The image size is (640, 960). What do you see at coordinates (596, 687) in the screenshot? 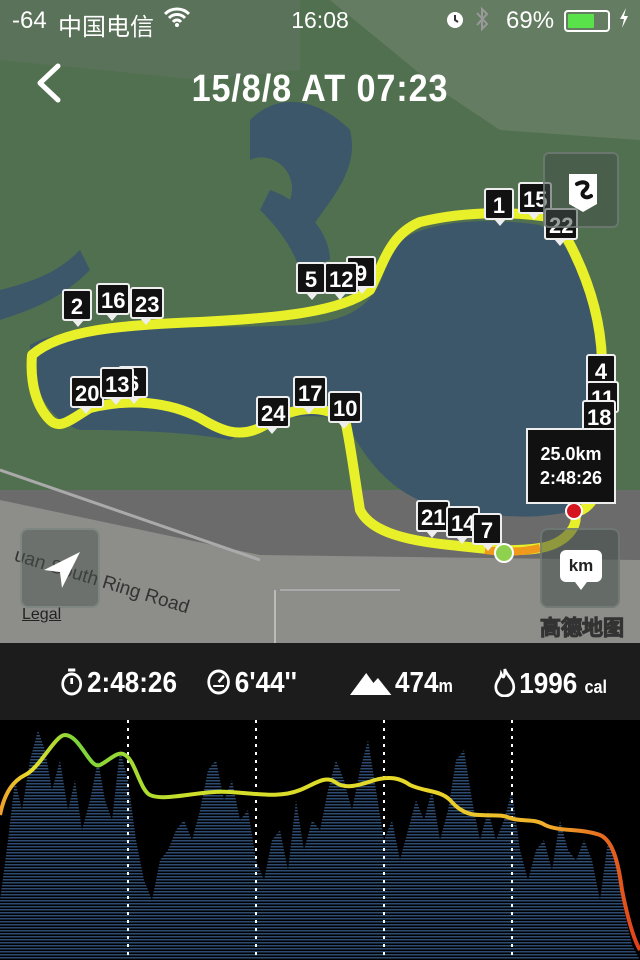
I see `calories-unit: cal` at bounding box center [596, 687].